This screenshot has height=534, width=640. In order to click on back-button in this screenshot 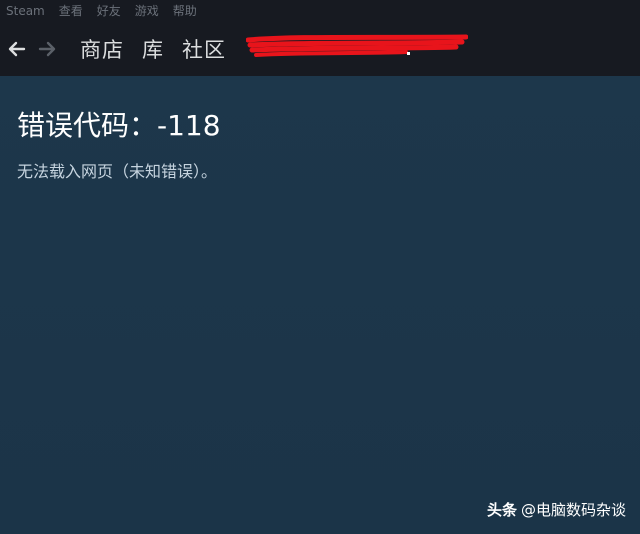, I will do `click(17, 49)`.